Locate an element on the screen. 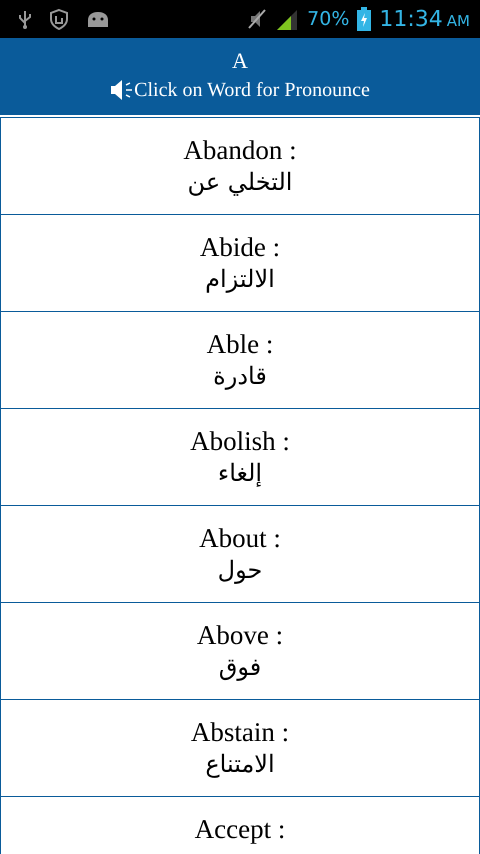  clock-time: 11:34 is located at coordinates (411, 20).